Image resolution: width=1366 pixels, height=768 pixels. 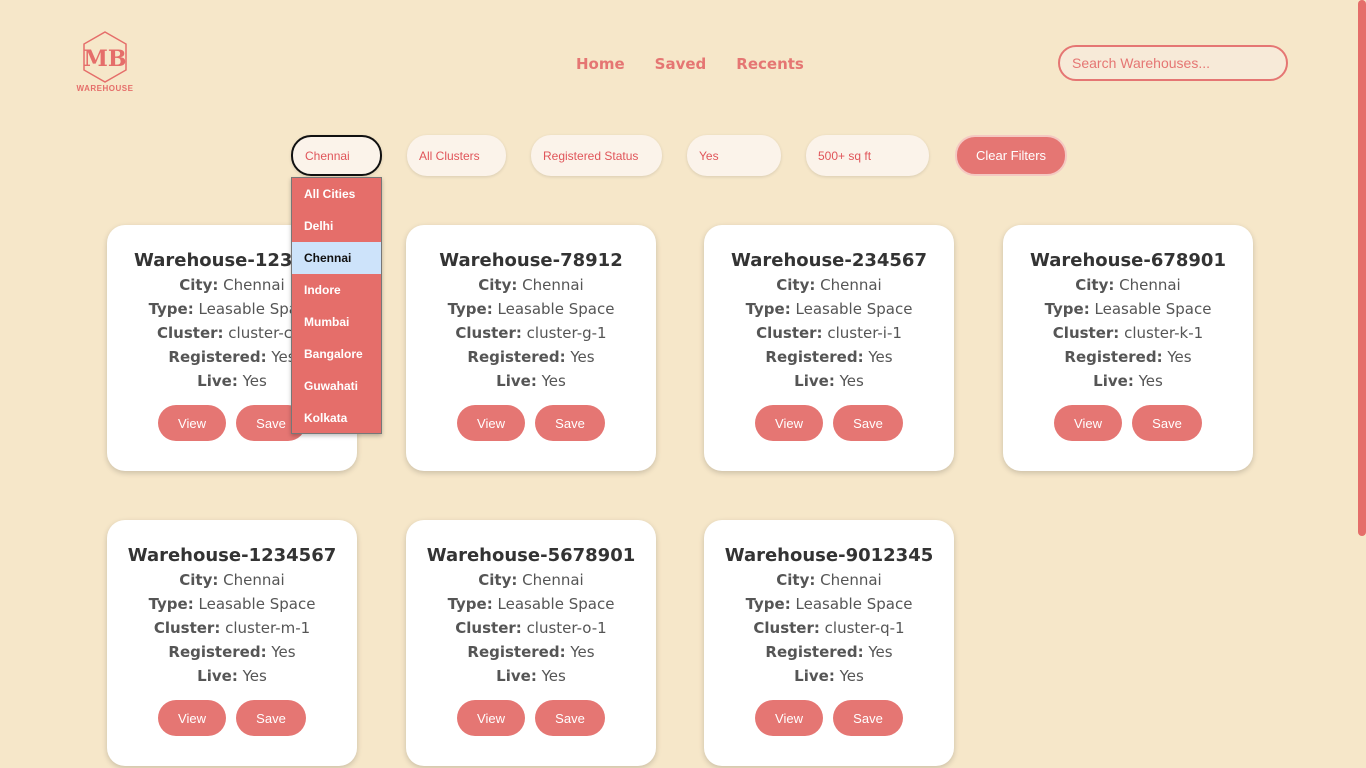 What do you see at coordinates (1362, 268) in the screenshot?
I see `page-scrollbar` at bounding box center [1362, 268].